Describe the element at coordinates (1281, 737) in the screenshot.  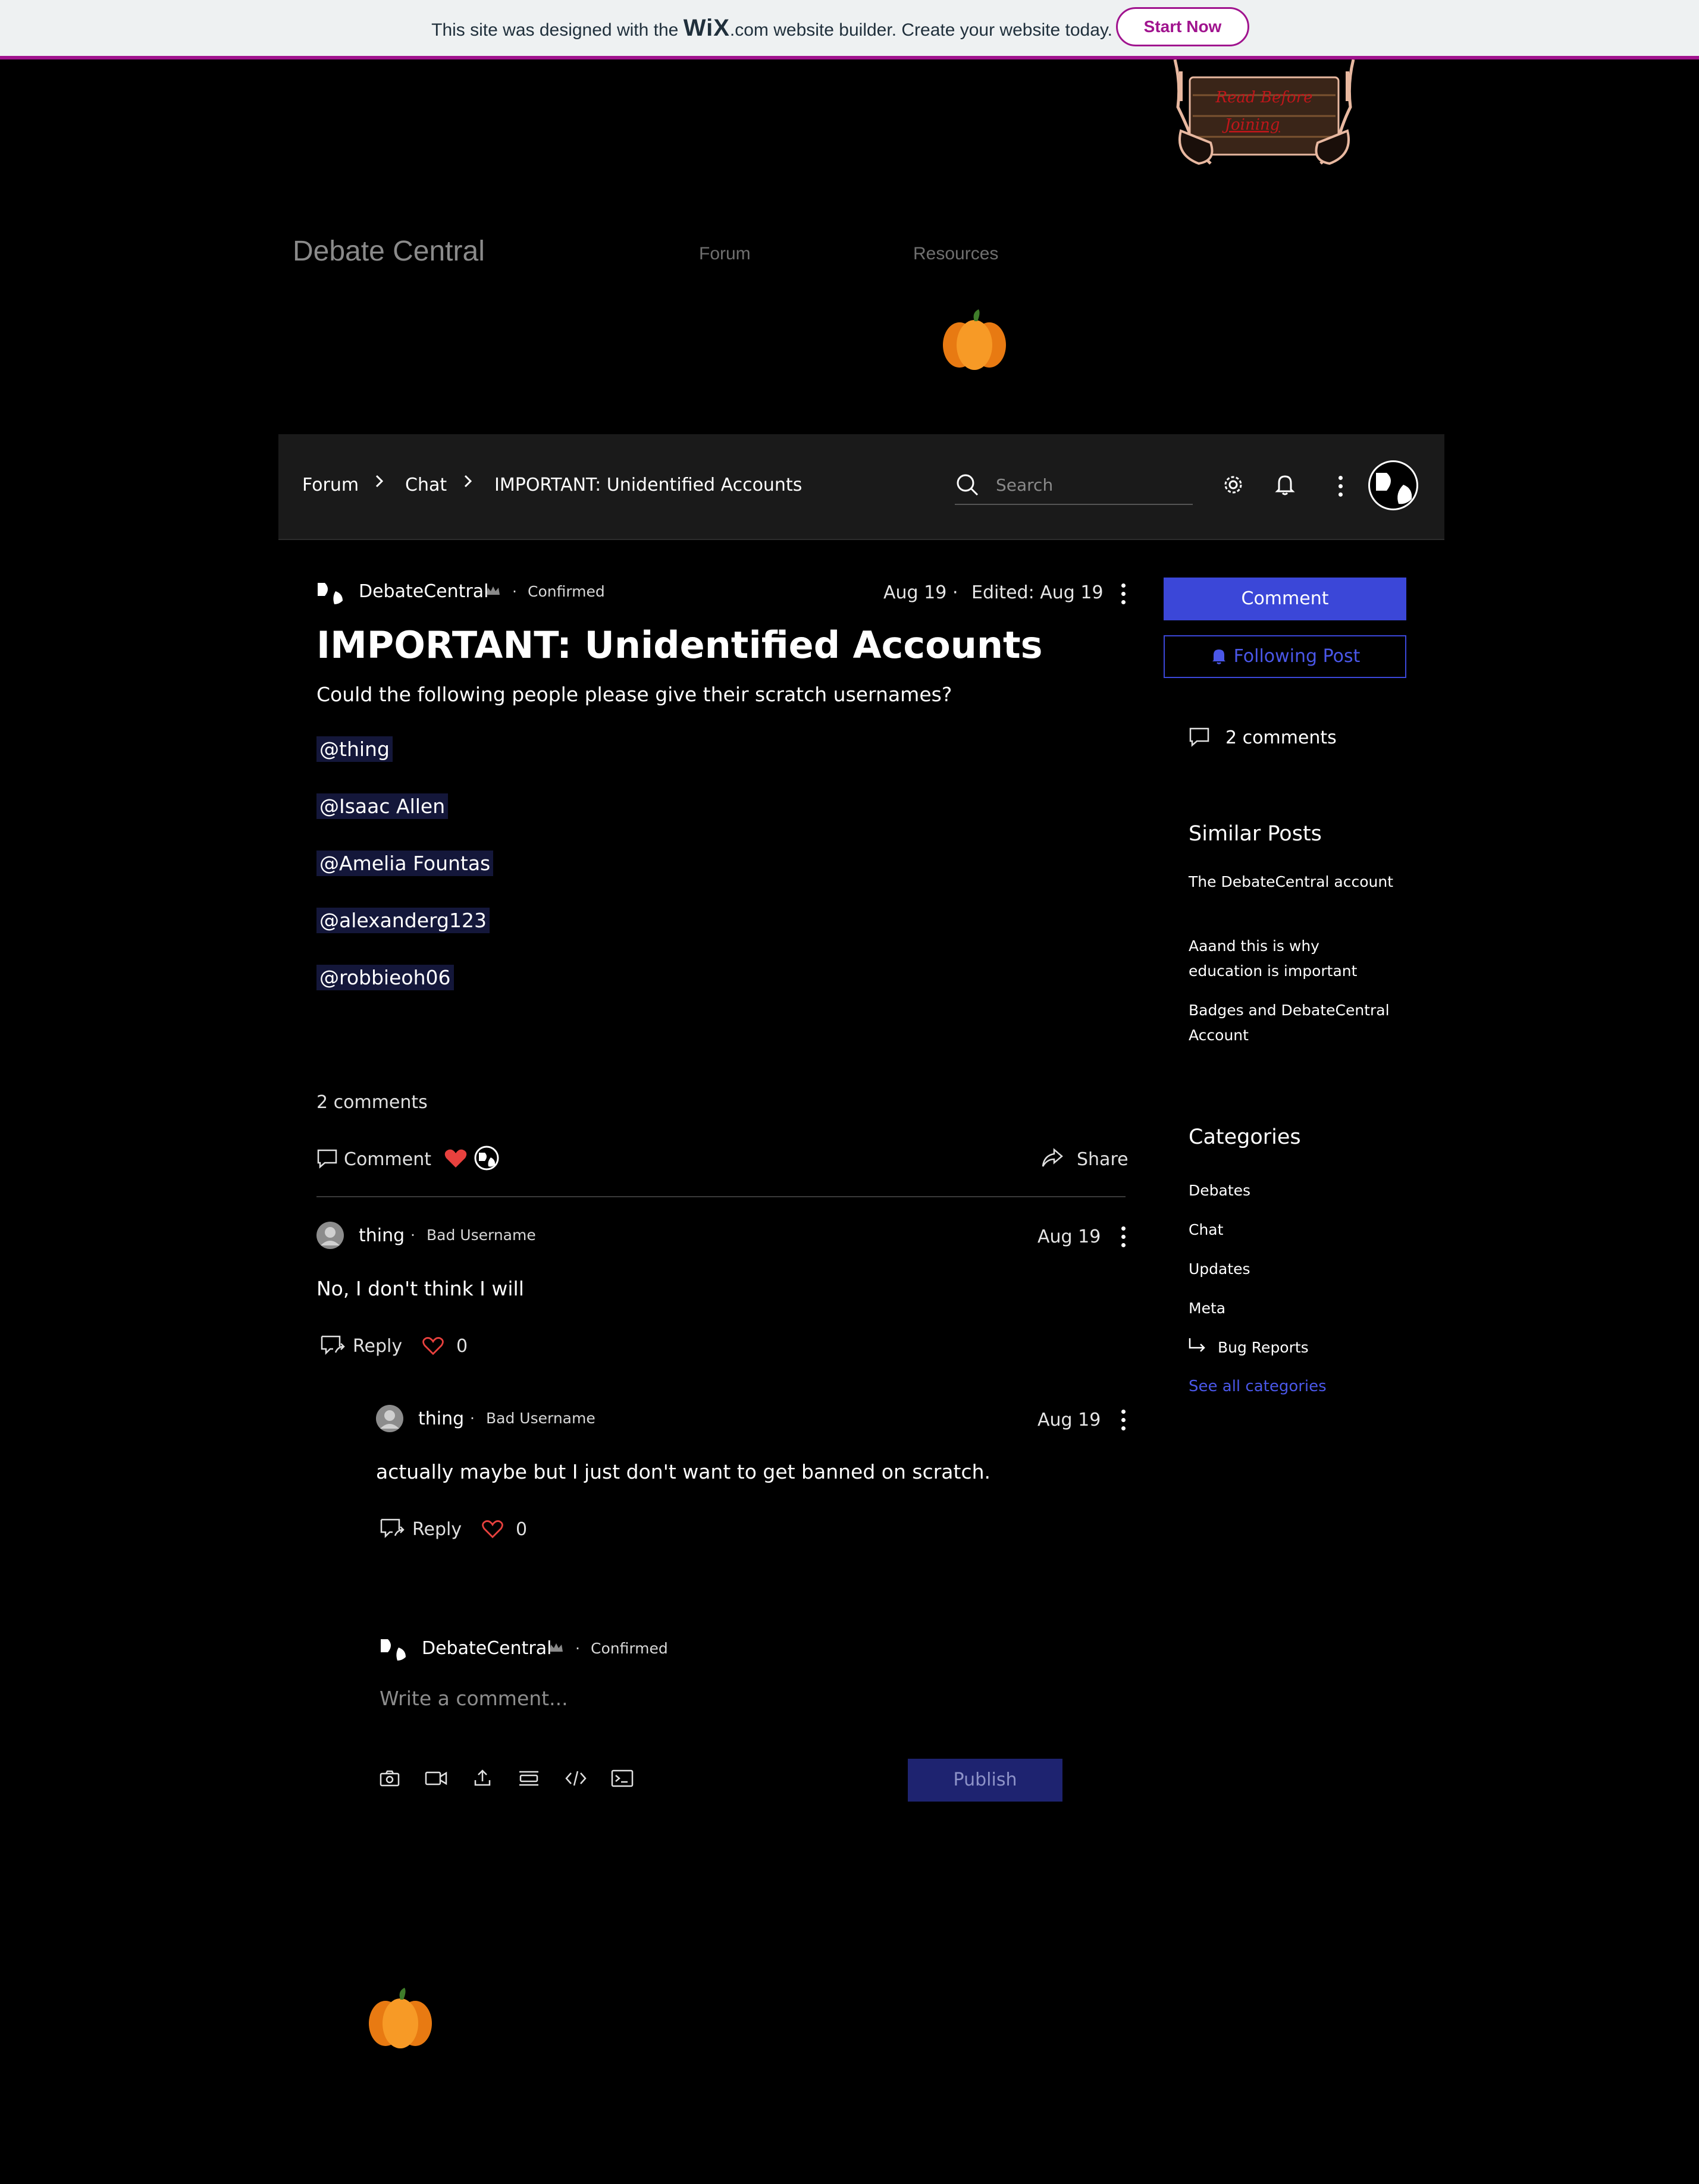
I see `sidebar-comments-count: 2 comments` at that location.